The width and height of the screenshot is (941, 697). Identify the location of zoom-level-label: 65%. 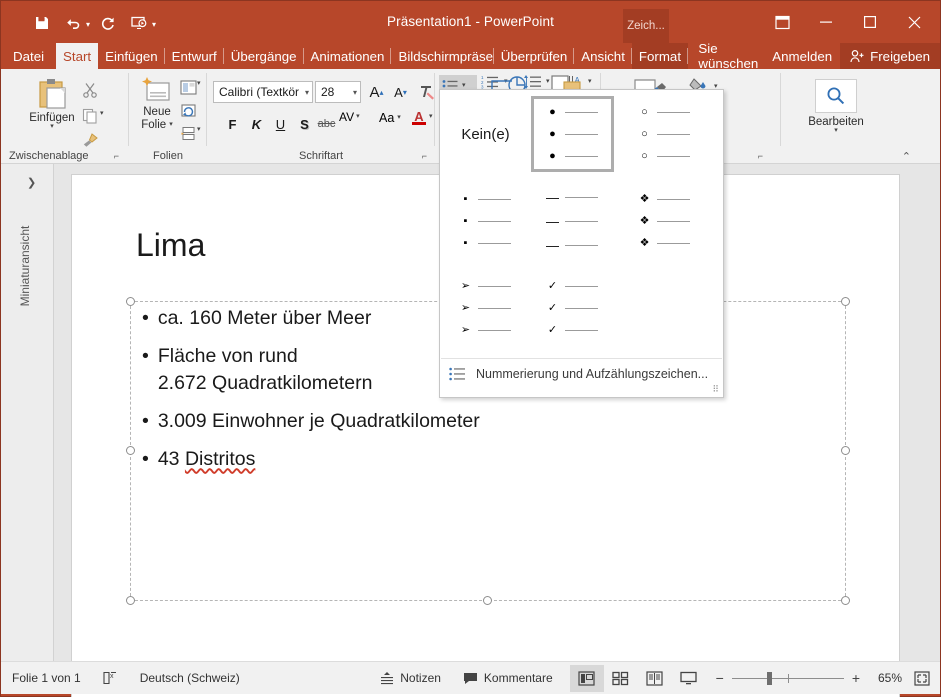
(885, 678).